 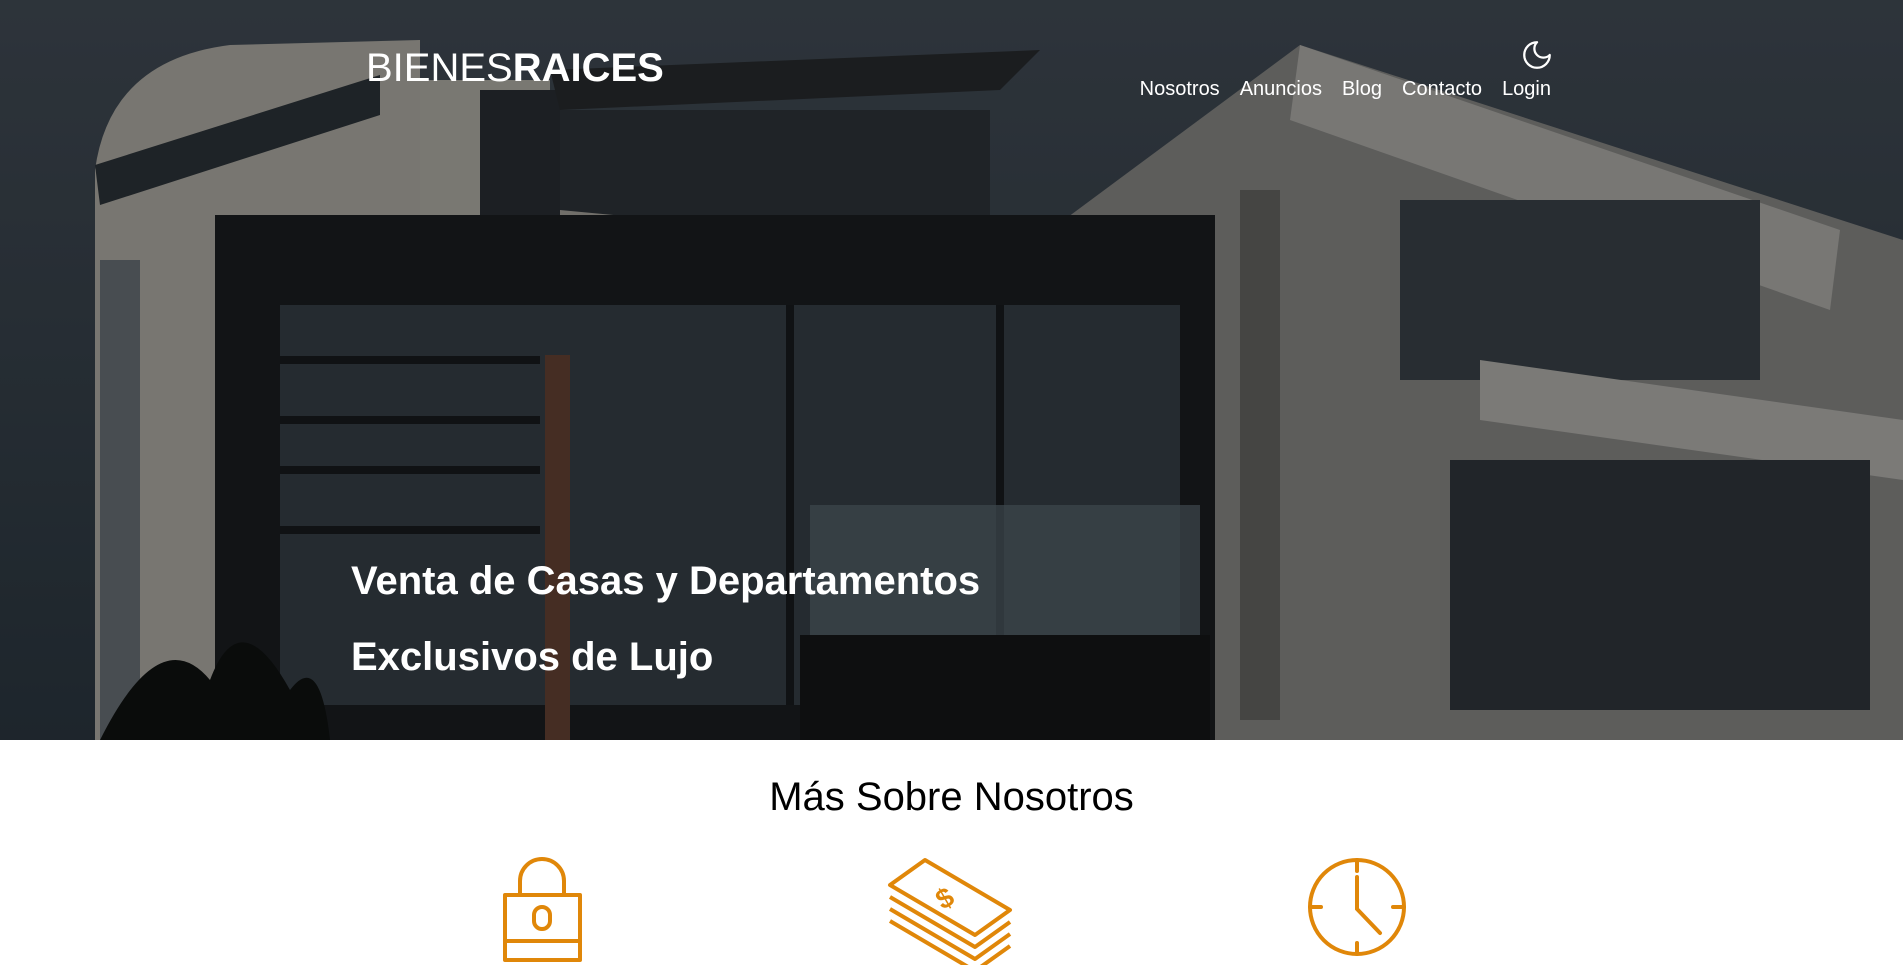 I want to click on lock-icon, so click(x=542, y=909).